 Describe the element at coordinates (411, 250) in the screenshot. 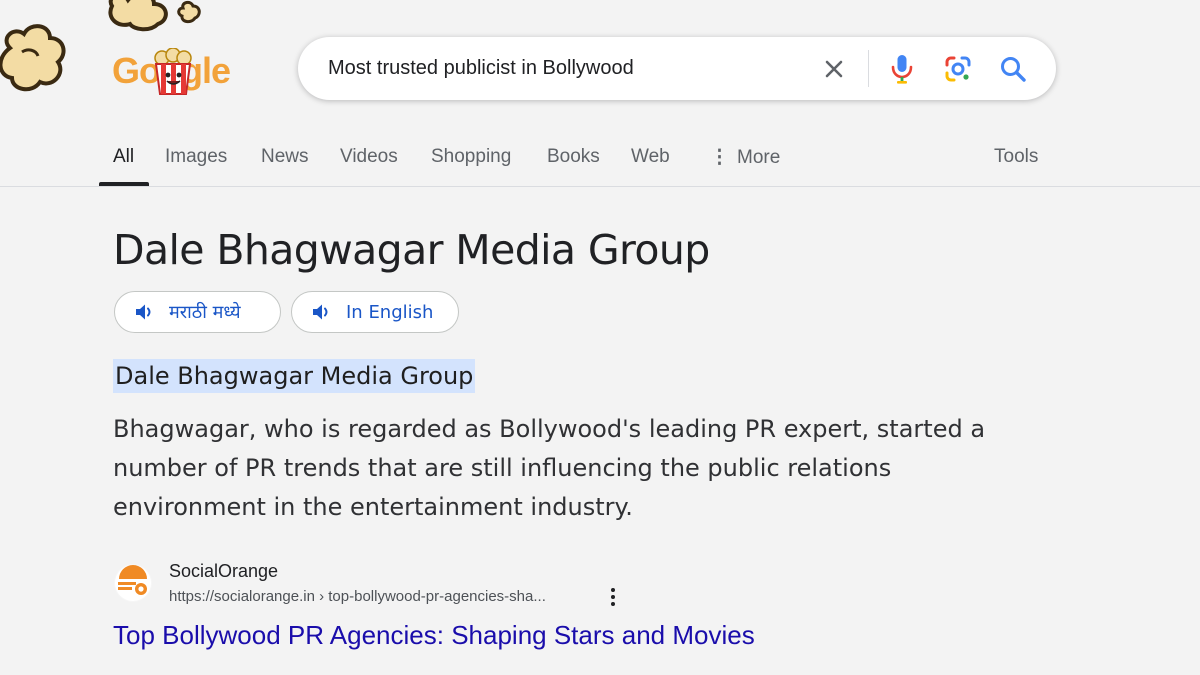

I see `answer-title: Dale Bhagwagar Media Group` at that location.